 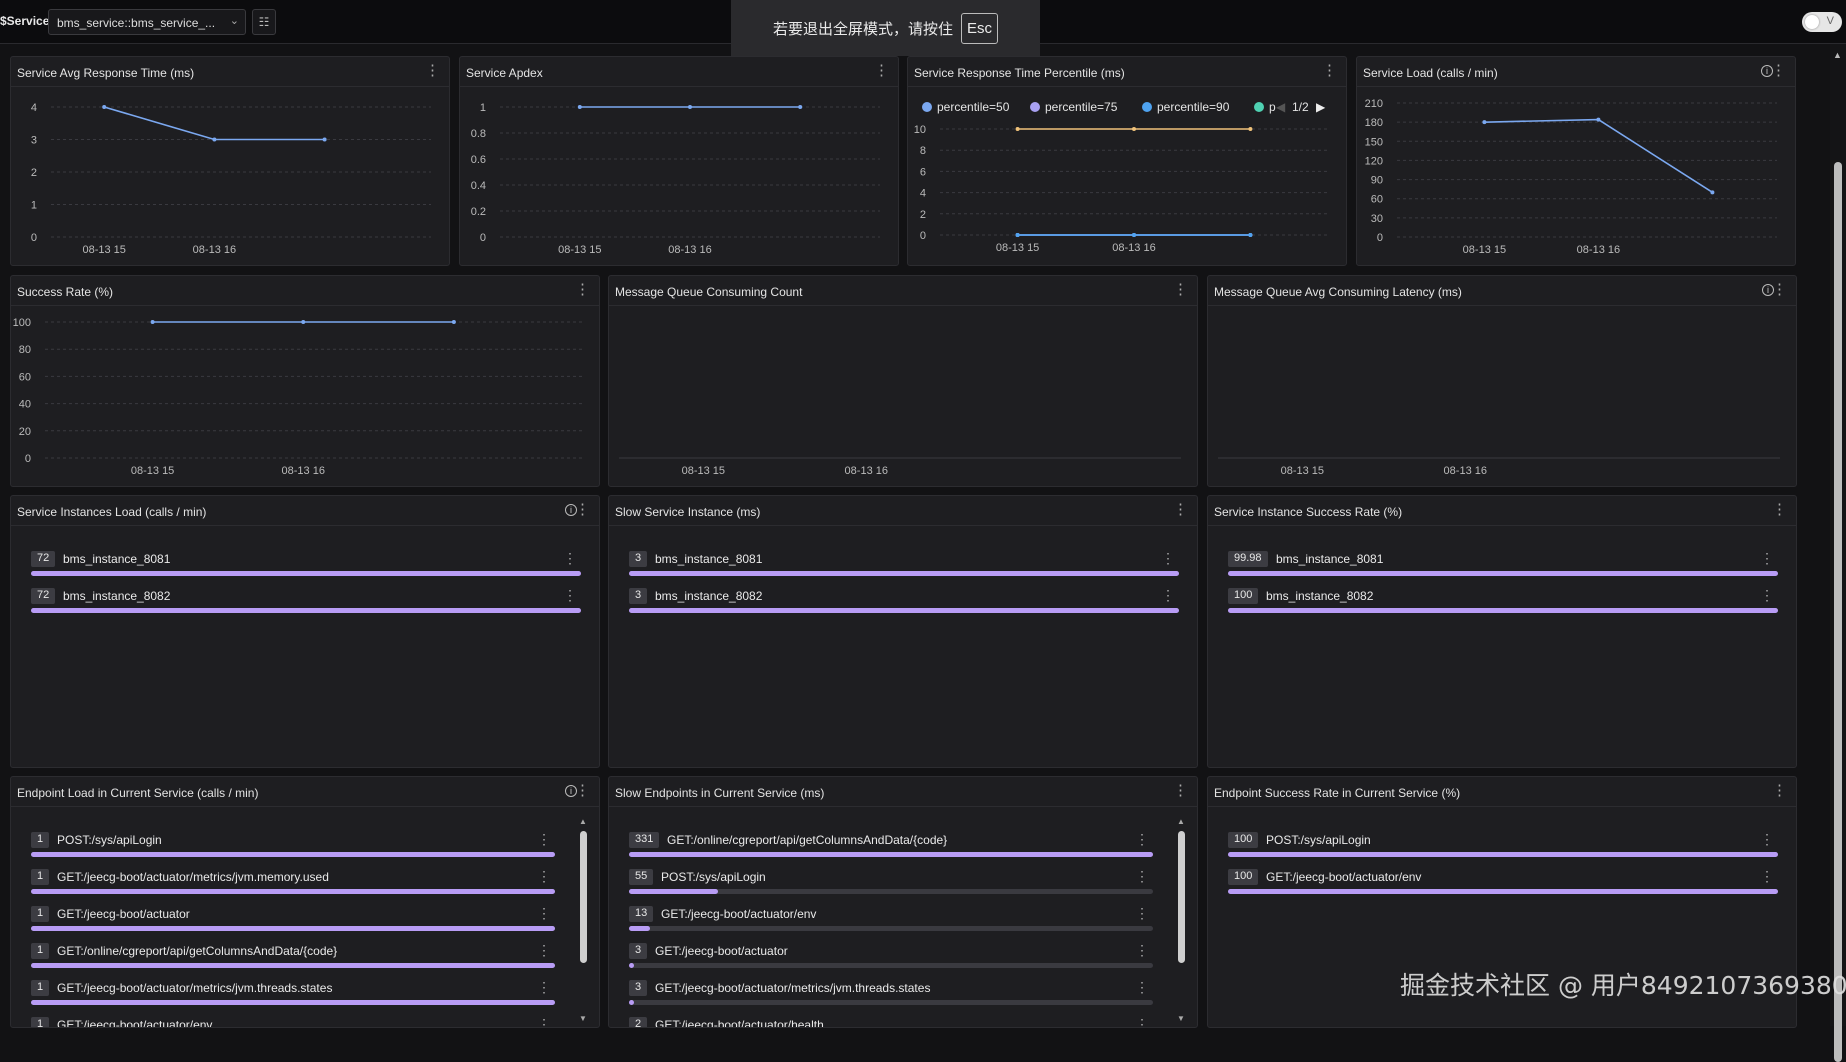 I want to click on item-label: GET:/jeecg-boot/actuator/env, so click(x=1344, y=877).